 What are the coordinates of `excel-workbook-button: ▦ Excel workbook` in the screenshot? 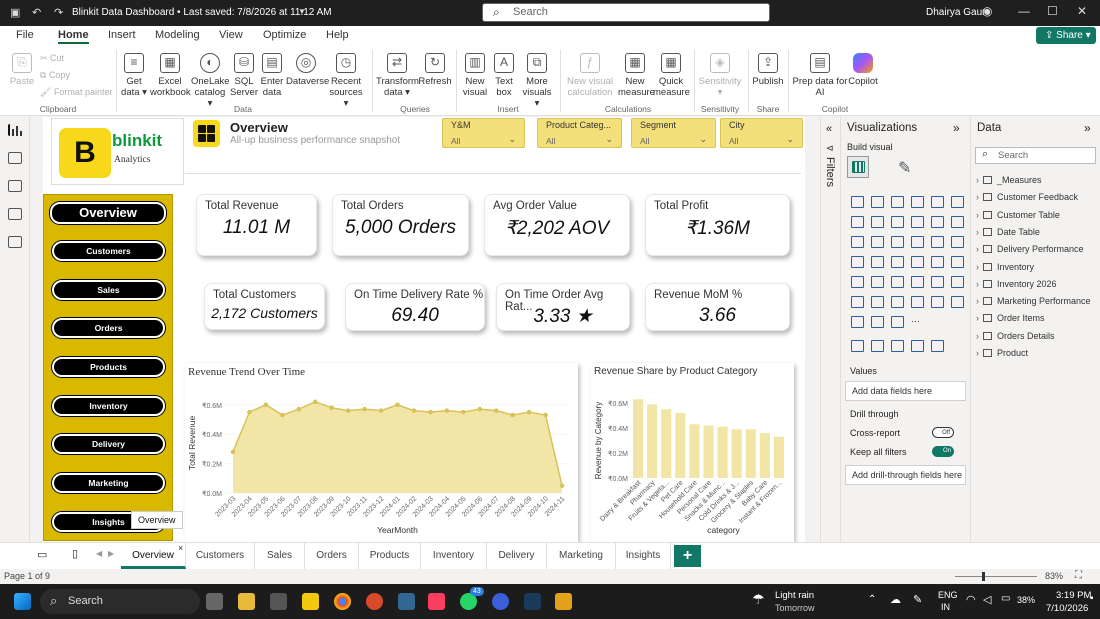 It's located at (170, 75).